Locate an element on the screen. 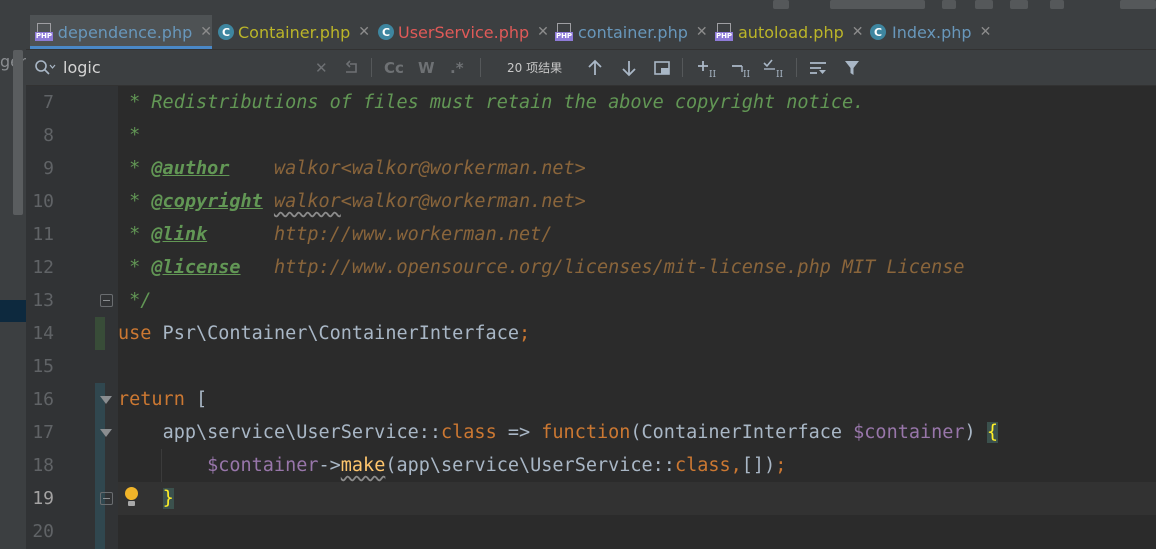 The width and height of the screenshot is (1156, 549). find-bar: ✕ Cc W .* 20 项结果 II II II is located at coordinates (591, 68).